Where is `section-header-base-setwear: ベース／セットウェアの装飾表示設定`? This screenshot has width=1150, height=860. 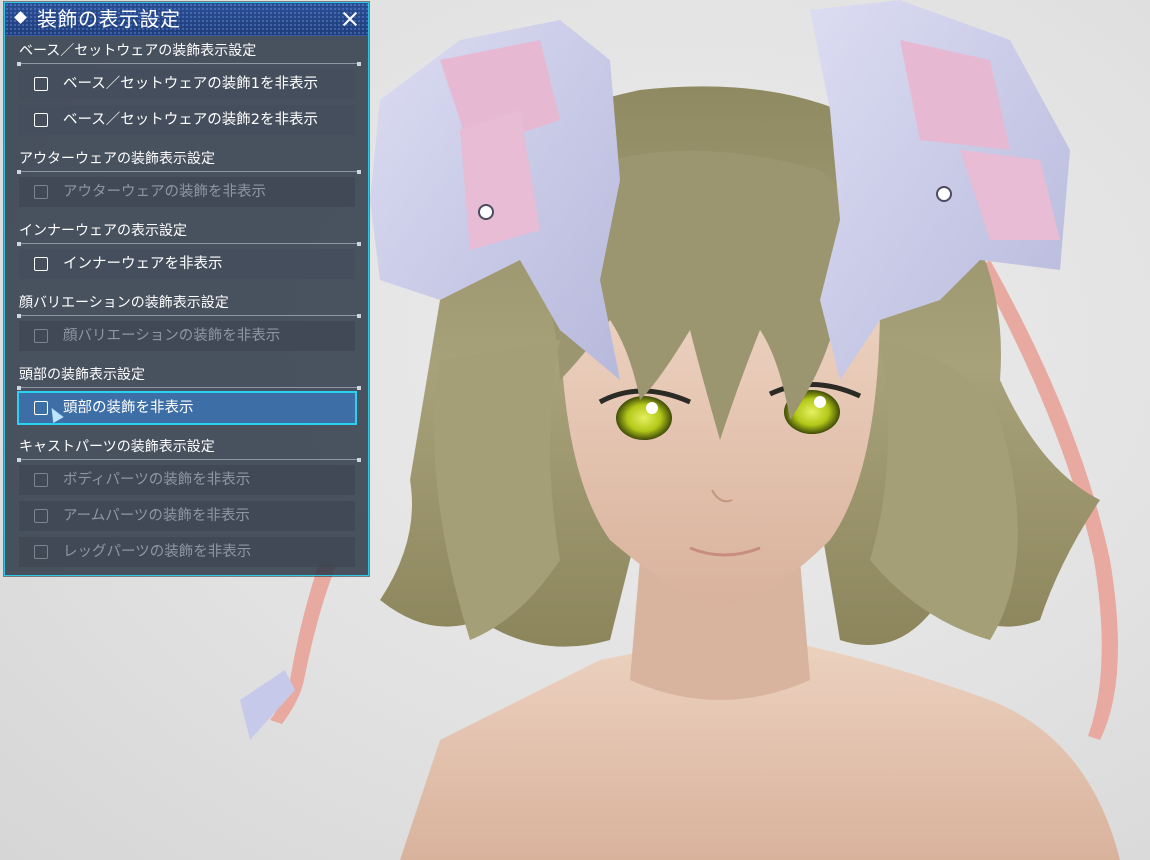
section-header-base-setwear: ベース／セットウェアの装飾表示設定 is located at coordinates (189, 53).